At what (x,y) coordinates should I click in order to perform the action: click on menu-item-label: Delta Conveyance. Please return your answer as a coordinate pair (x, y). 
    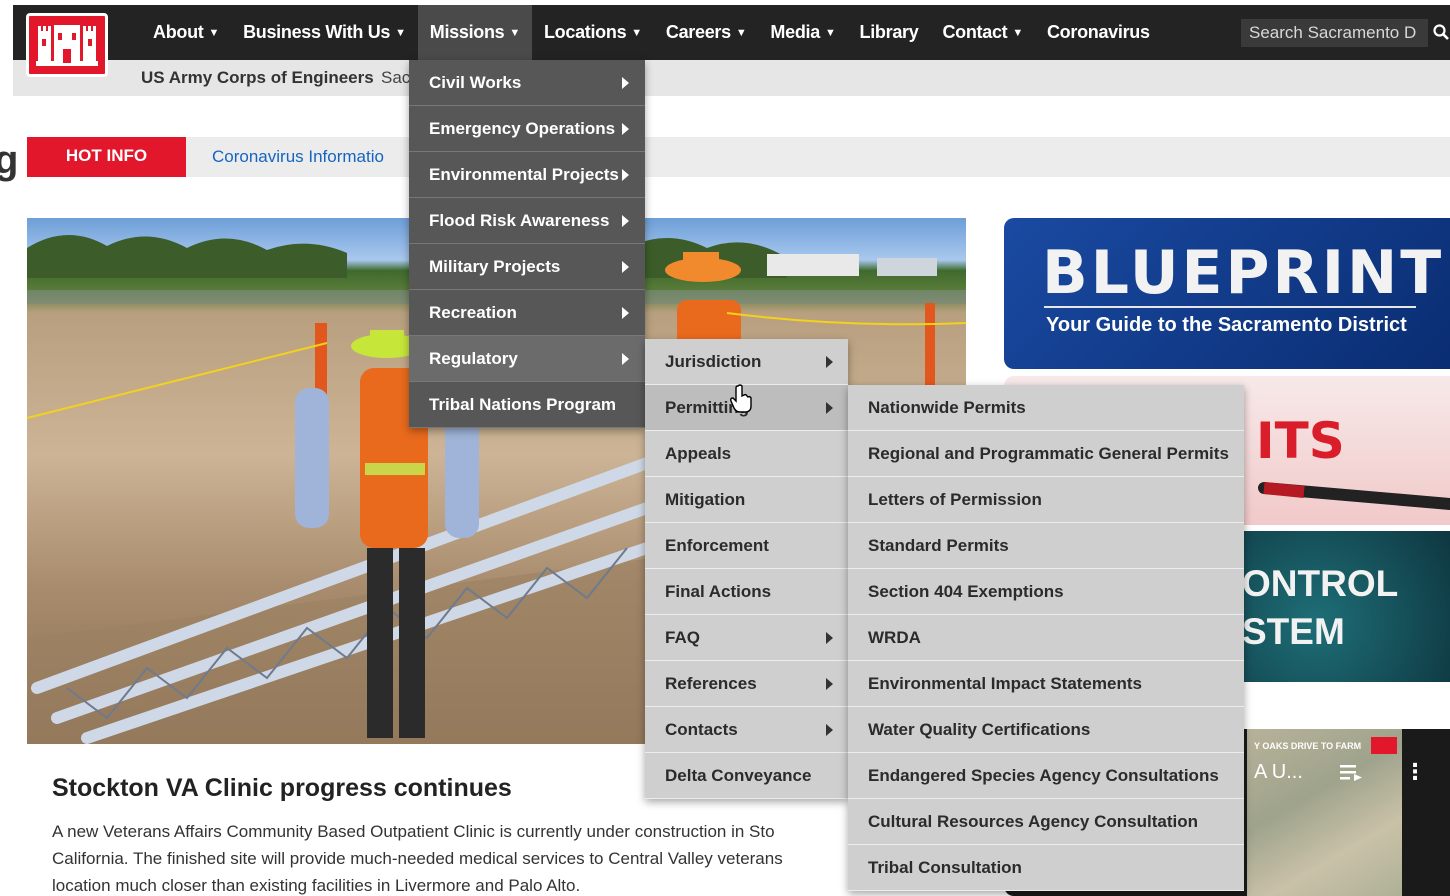
    Looking at the image, I should click on (738, 775).